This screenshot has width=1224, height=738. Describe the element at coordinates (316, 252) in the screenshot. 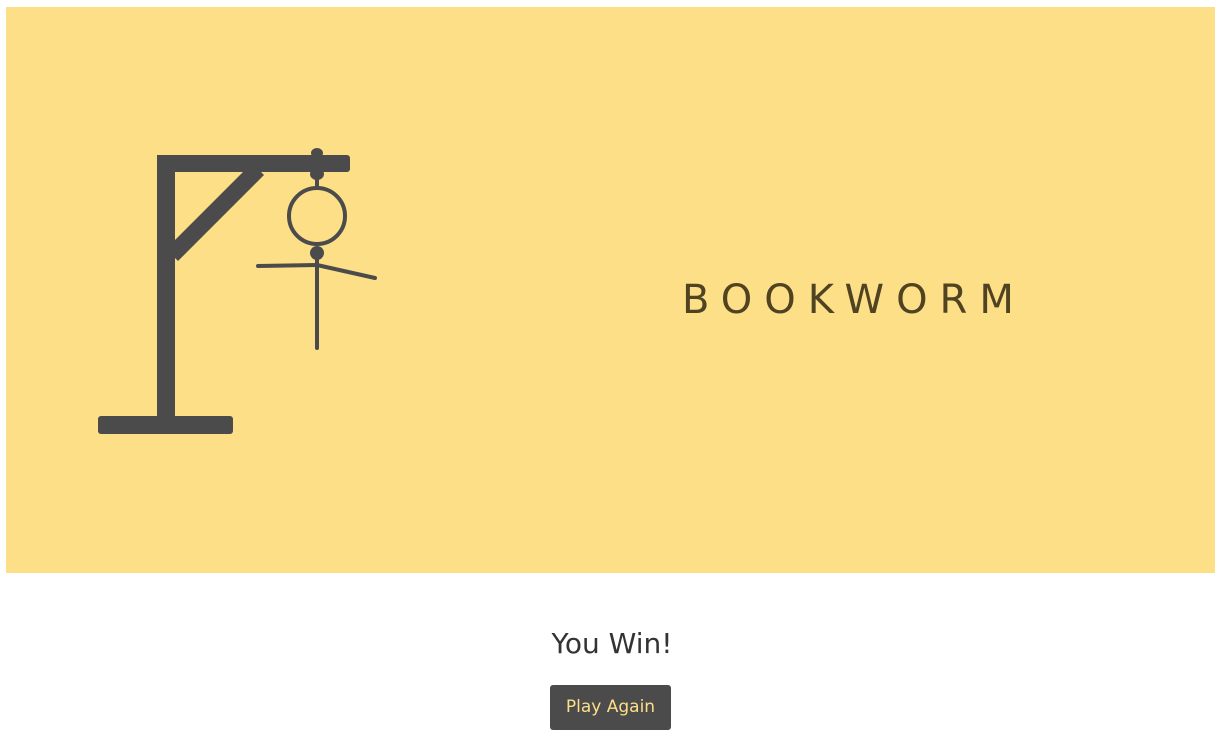

I see `stick-figure-icon` at that location.